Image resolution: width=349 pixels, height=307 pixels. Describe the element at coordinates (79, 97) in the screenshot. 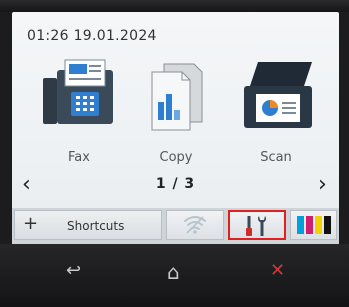

I see `fax-icon` at that location.